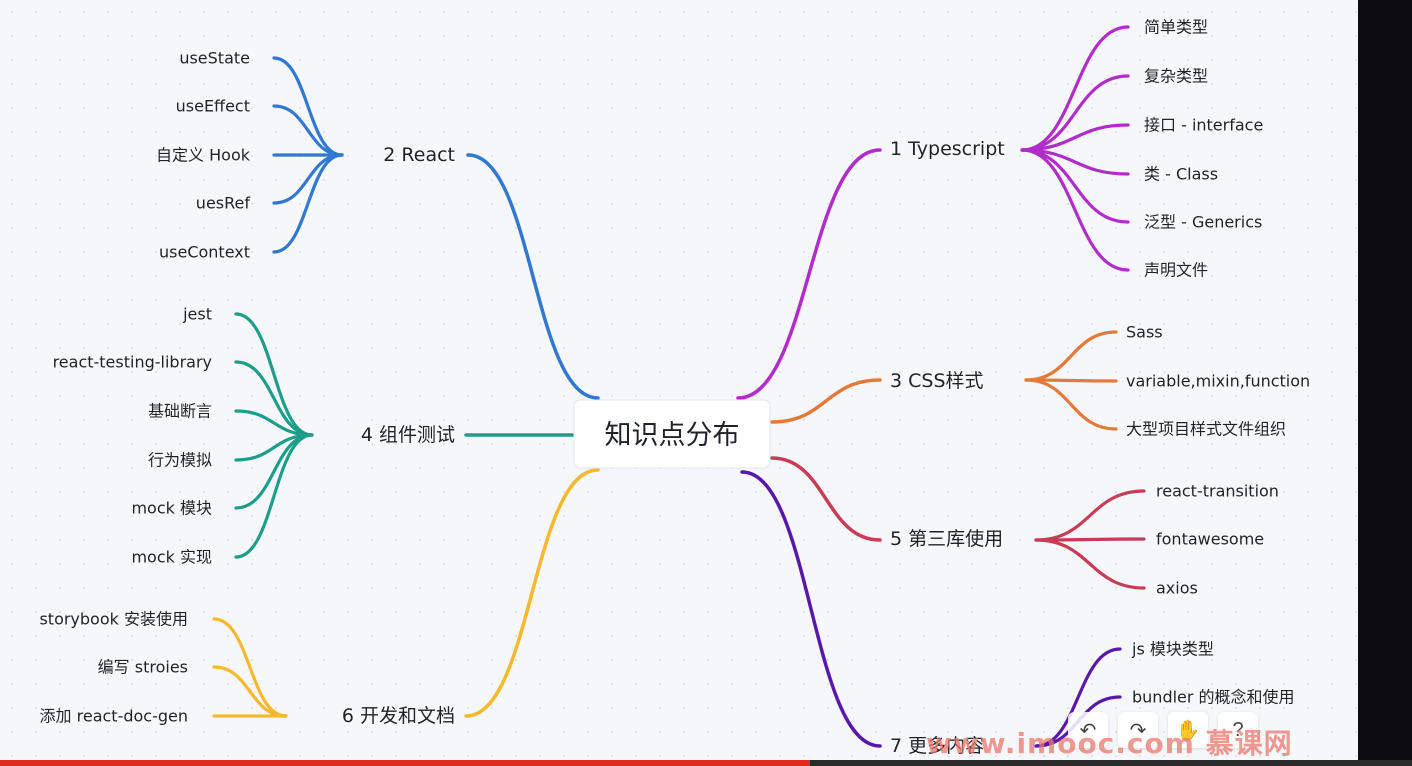 Image resolution: width=1412 pixels, height=766 pixels. Describe the element at coordinates (171, 557) in the screenshot. I see `leaf-node-label: mock 实现` at that location.